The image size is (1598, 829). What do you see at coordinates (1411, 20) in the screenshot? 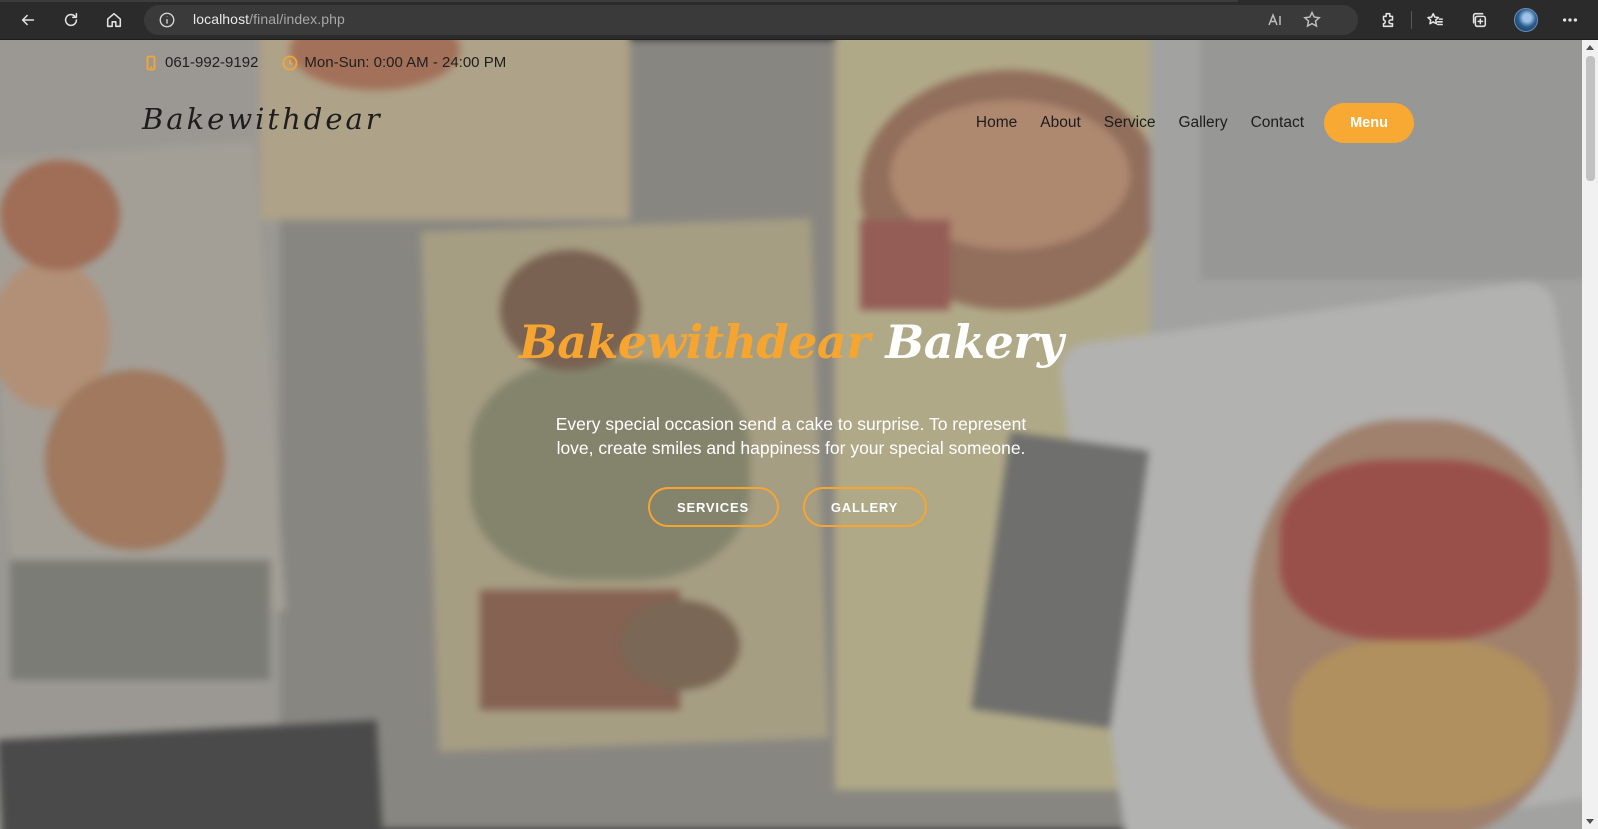
I see `toolbar-separator` at bounding box center [1411, 20].